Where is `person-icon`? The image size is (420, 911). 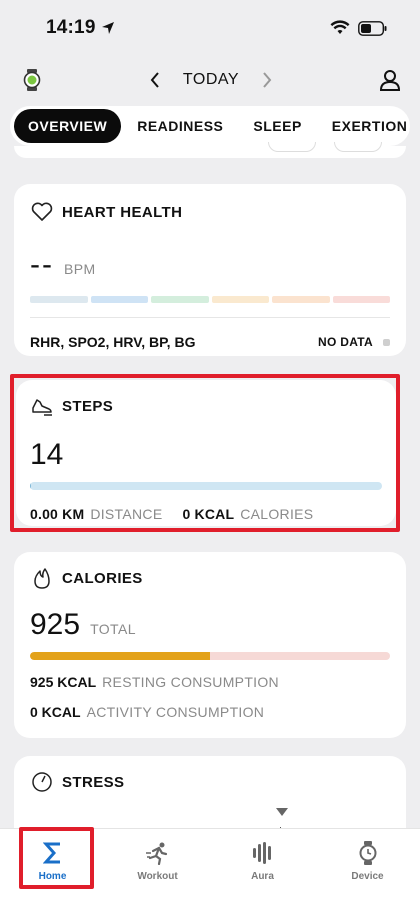
person-icon is located at coordinates (389, 80).